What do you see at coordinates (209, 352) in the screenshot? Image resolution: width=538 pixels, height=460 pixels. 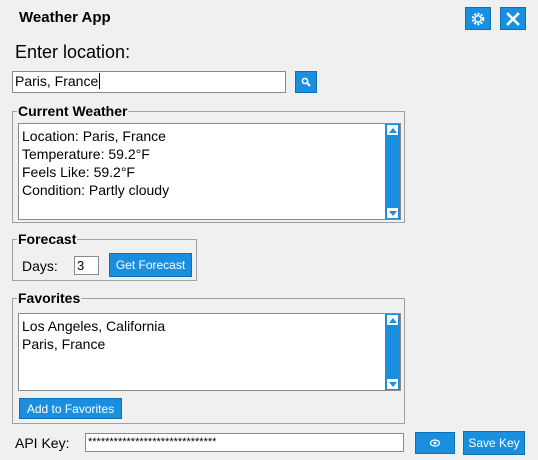 I see `favorites-list: Los Angeles, California Paris, France` at bounding box center [209, 352].